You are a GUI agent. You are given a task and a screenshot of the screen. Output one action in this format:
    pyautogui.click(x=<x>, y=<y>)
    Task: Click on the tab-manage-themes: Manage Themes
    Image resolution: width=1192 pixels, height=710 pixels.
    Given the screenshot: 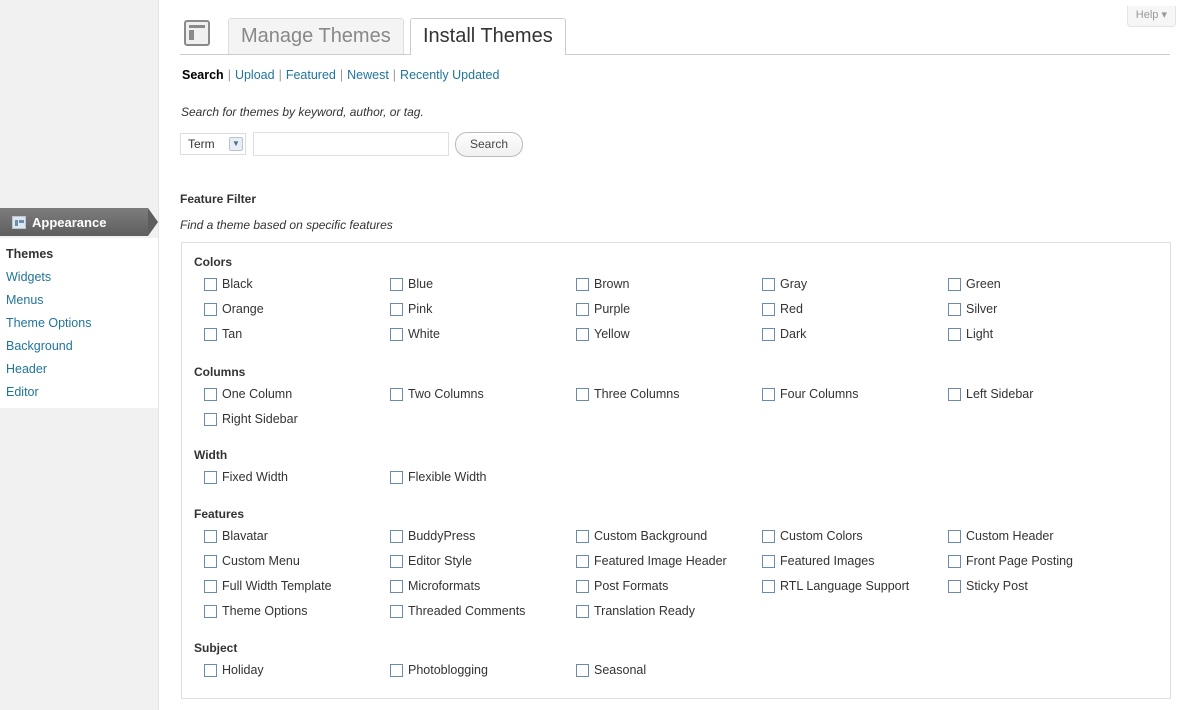 What is the action you would take?
    pyautogui.click(x=316, y=36)
    